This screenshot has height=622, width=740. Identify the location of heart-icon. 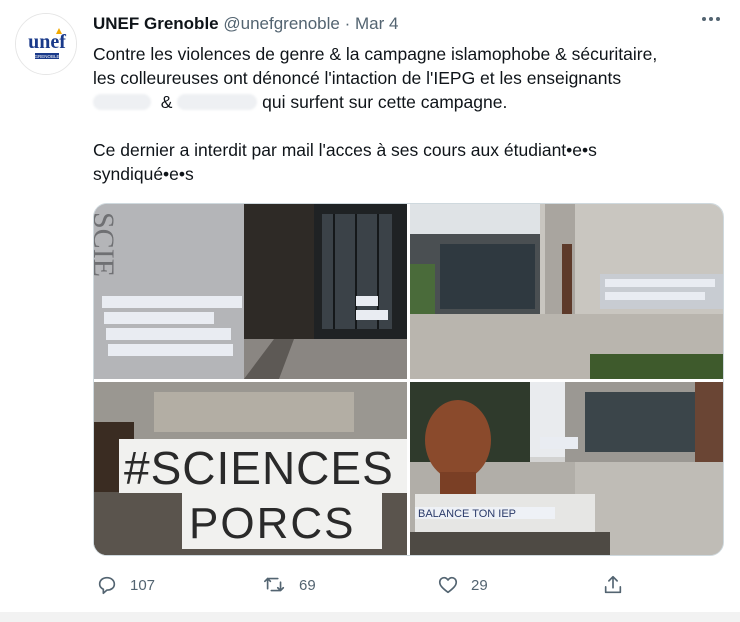
(448, 585).